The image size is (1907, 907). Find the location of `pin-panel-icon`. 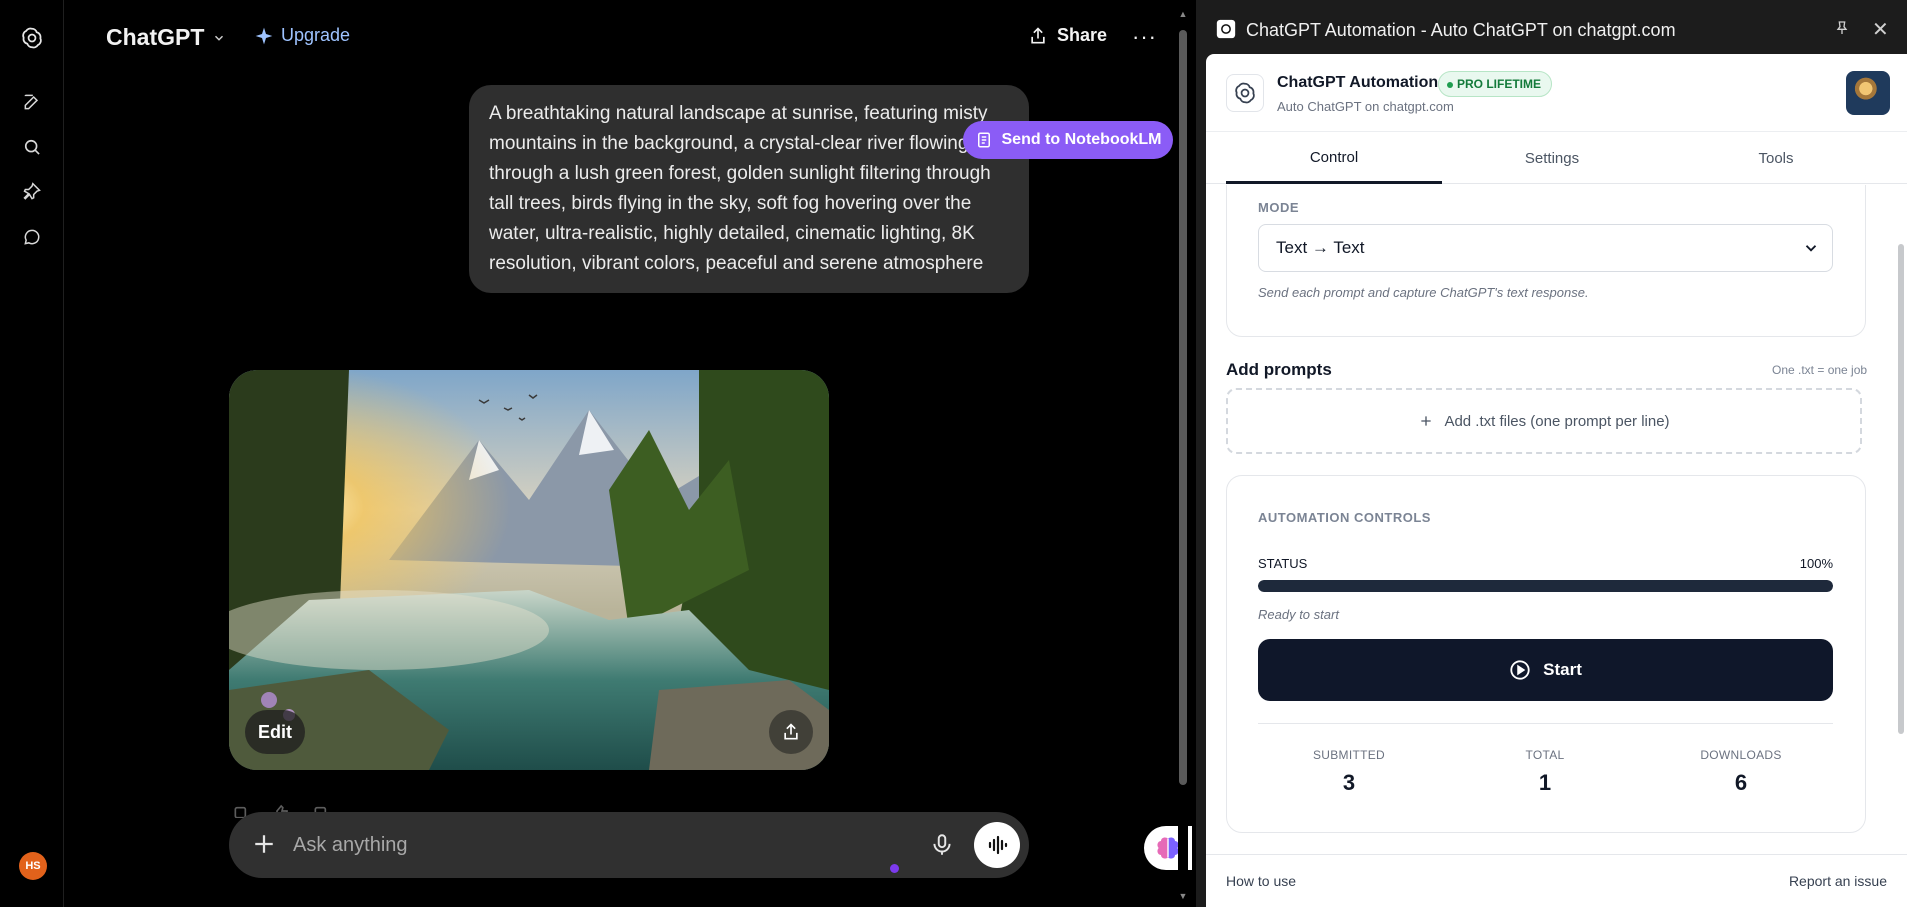

pin-panel-icon is located at coordinates (1842, 28).